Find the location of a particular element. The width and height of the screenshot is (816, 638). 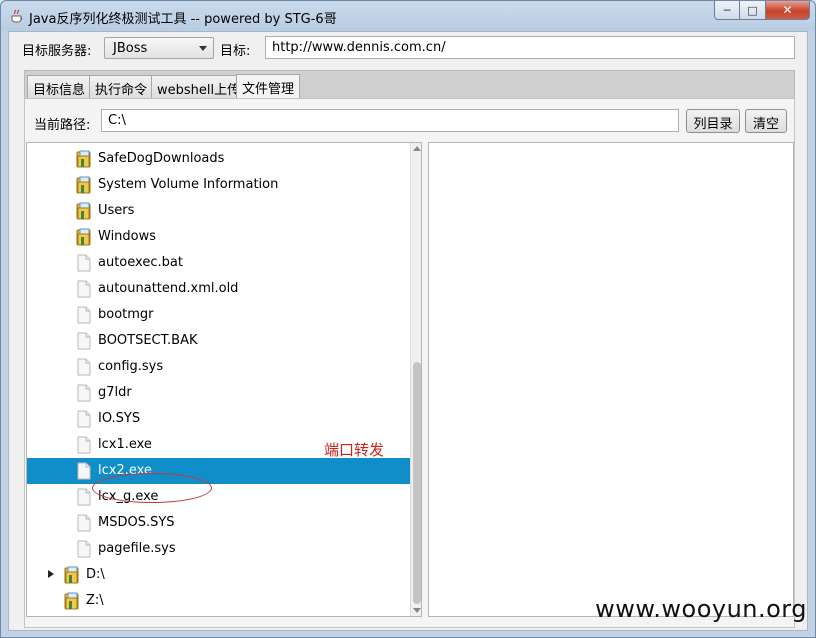

tree-file-row: BOOTSECT.BAK is located at coordinates (218, 341).